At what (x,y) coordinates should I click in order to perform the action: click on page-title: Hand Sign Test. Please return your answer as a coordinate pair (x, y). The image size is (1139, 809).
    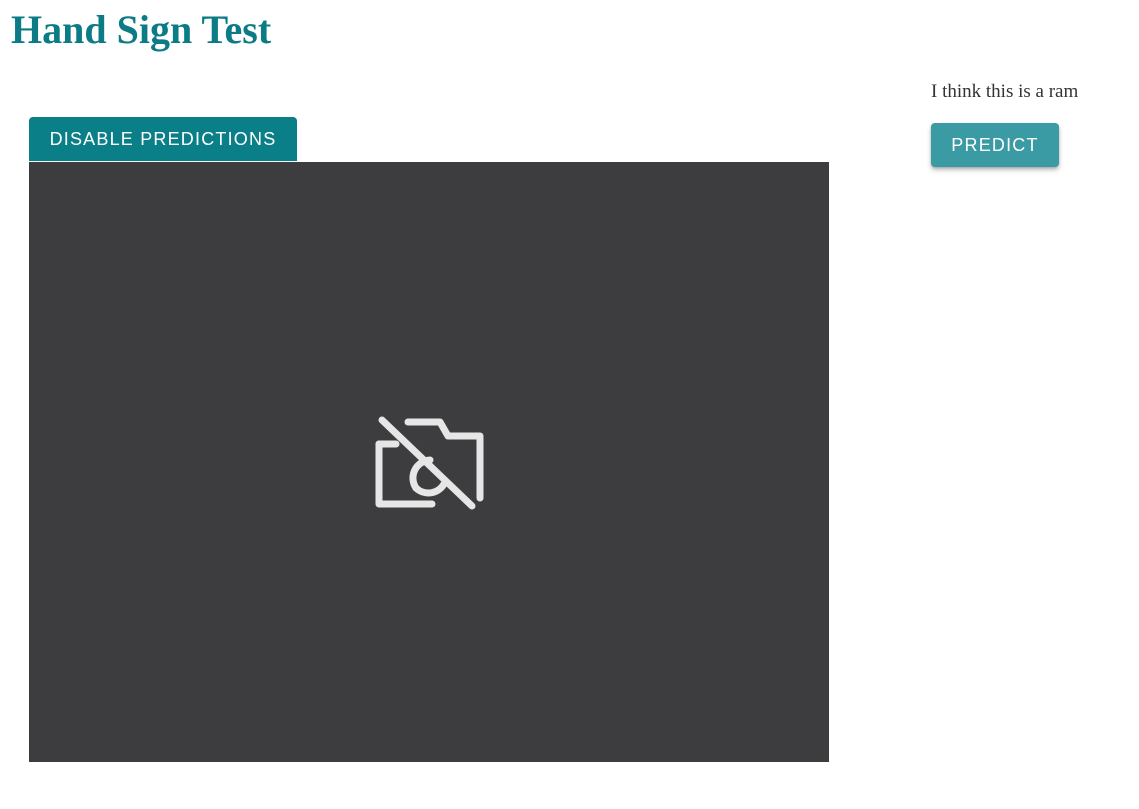
    Looking at the image, I should click on (141, 29).